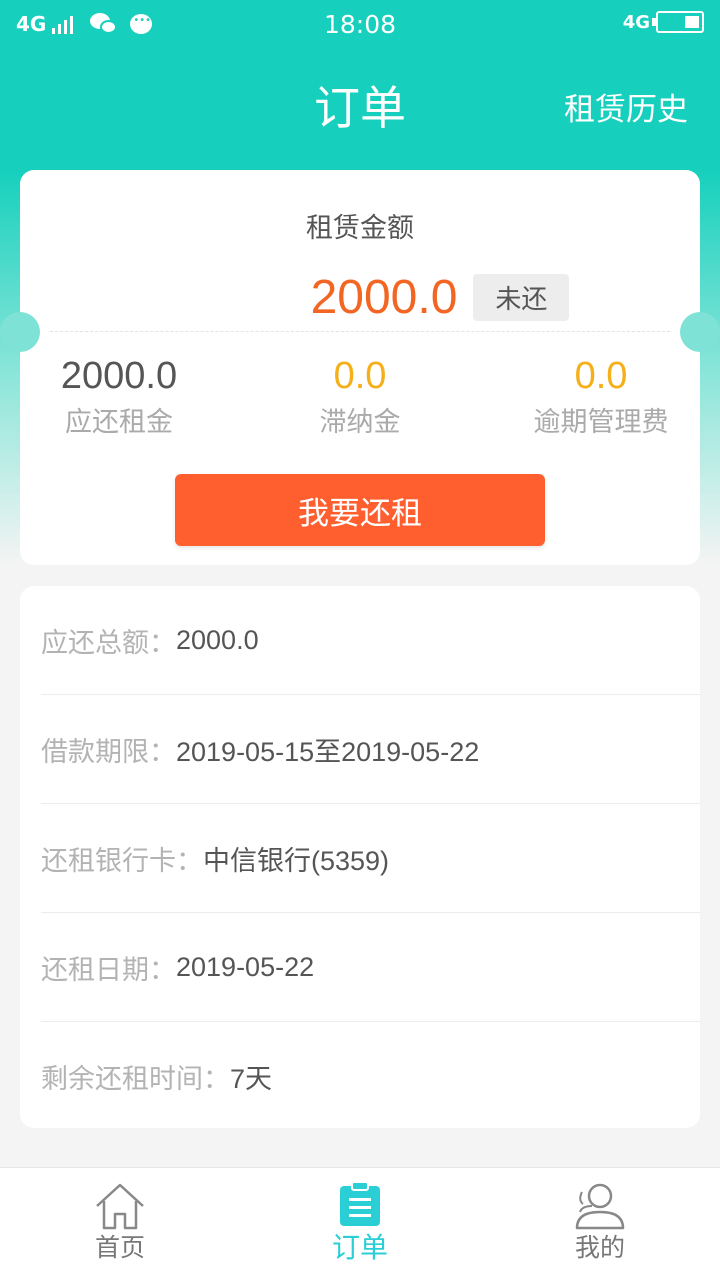  What do you see at coordinates (599, 1247) in the screenshot?
I see `tab-label: 我的` at bounding box center [599, 1247].